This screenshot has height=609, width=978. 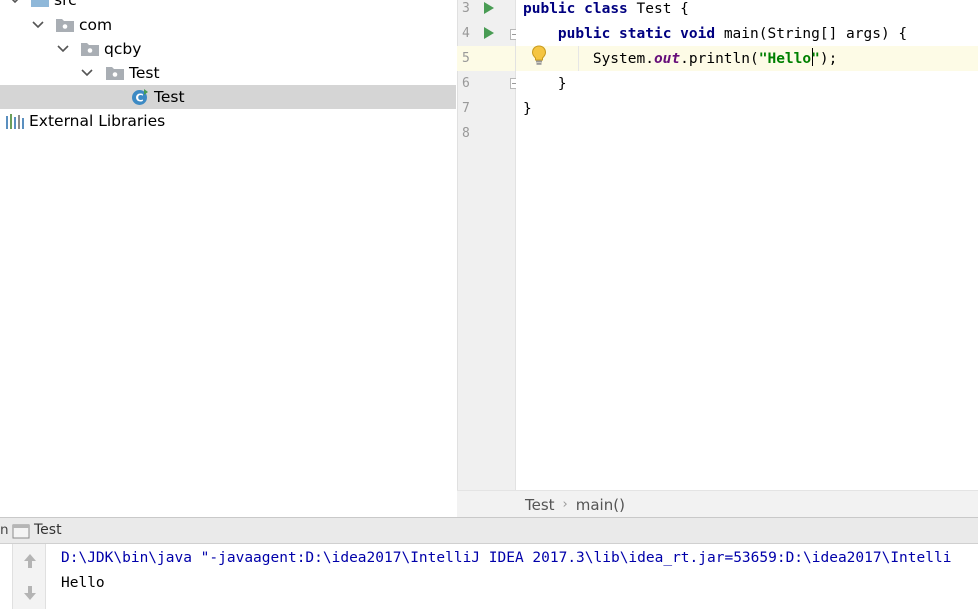 What do you see at coordinates (486, 245) in the screenshot?
I see `editor-gutter` at bounding box center [486, 245].